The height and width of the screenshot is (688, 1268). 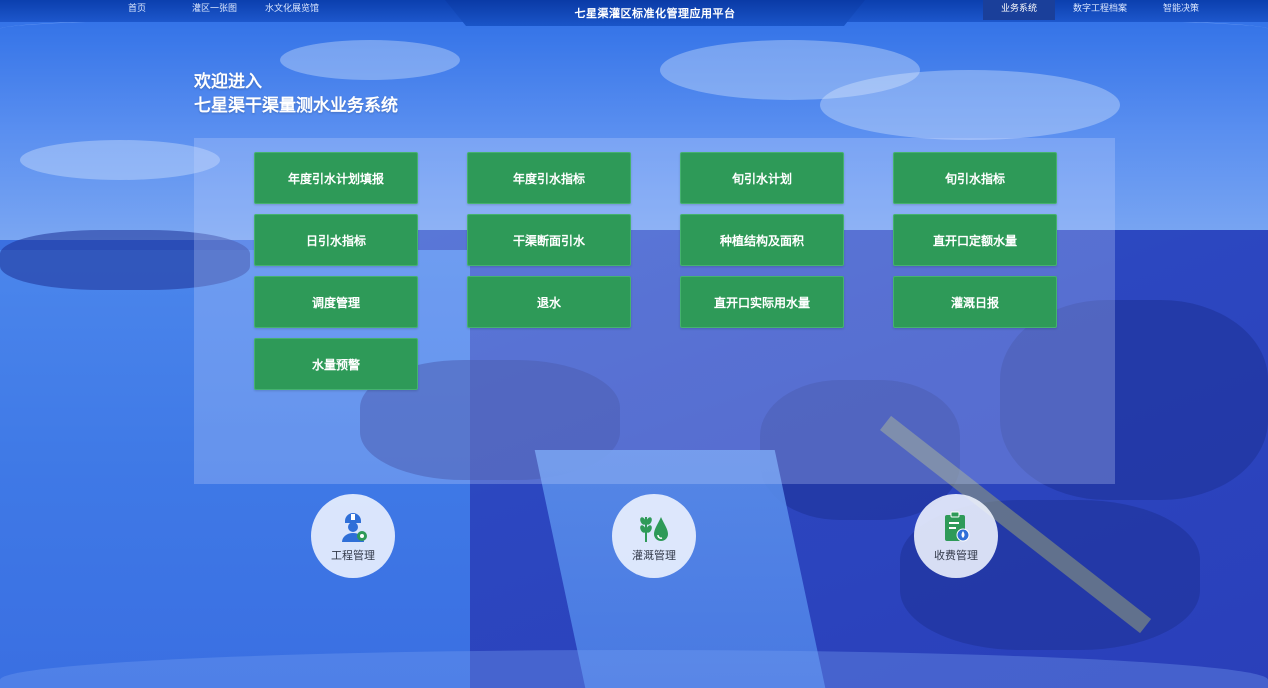 What do you see at coordinates (655, 13) in the screenshot?
I see `platform-title: 七星渠灌区标准化管理应用平台` at bounding box center [655, 13].